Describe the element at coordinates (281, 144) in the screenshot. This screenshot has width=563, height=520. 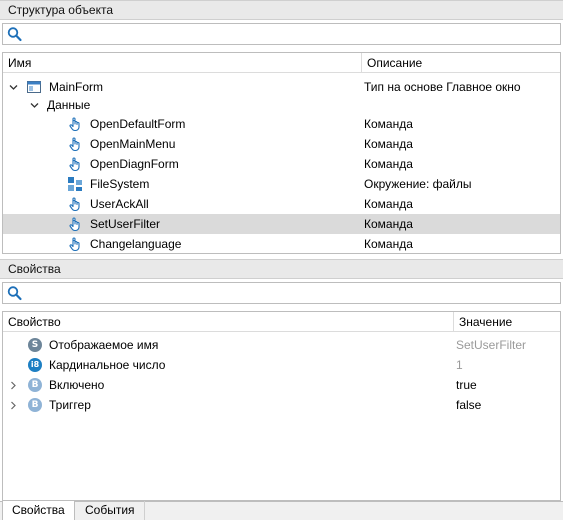
I see `tree-row: OpenMainMenu Команда` at that location.